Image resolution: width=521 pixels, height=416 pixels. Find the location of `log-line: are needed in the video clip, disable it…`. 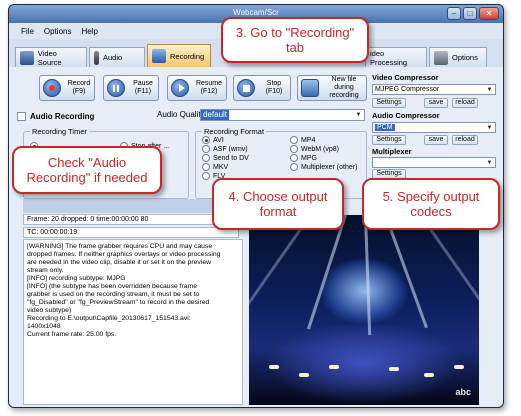

log-line: are needed in the video clip, disable it… is located at coordinates (119, 262).